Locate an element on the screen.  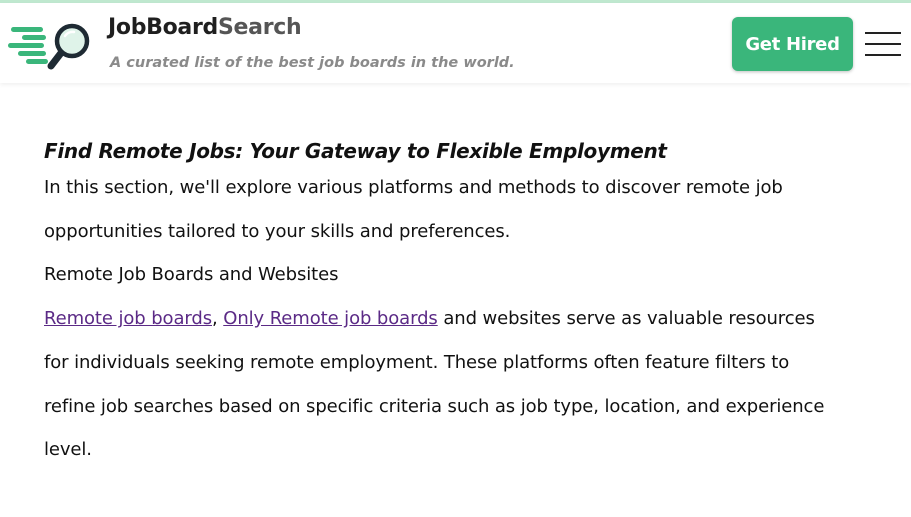
remote-job-boards-link: Remote job boards is located at coordinates (128, 318).